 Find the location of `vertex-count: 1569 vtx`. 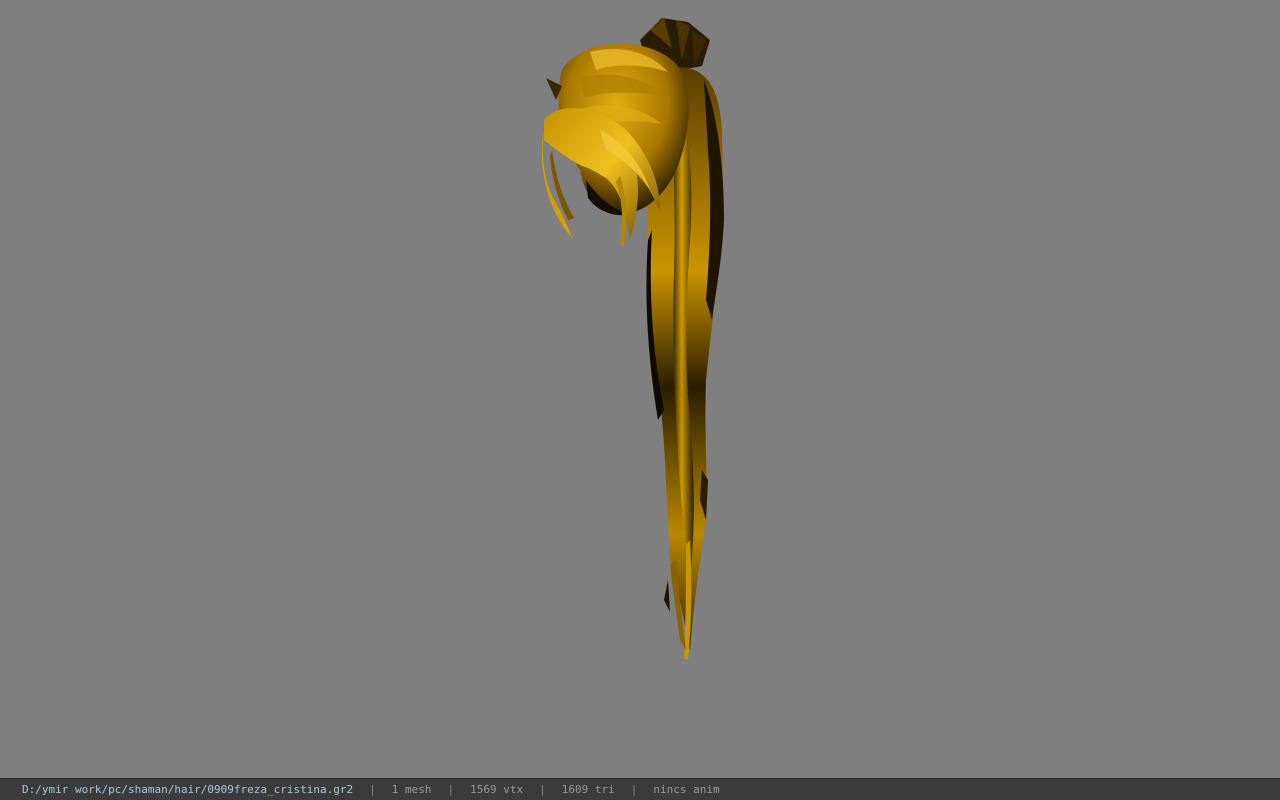

vertex-count: 1569 vtx is located at coordinates (497, 789).